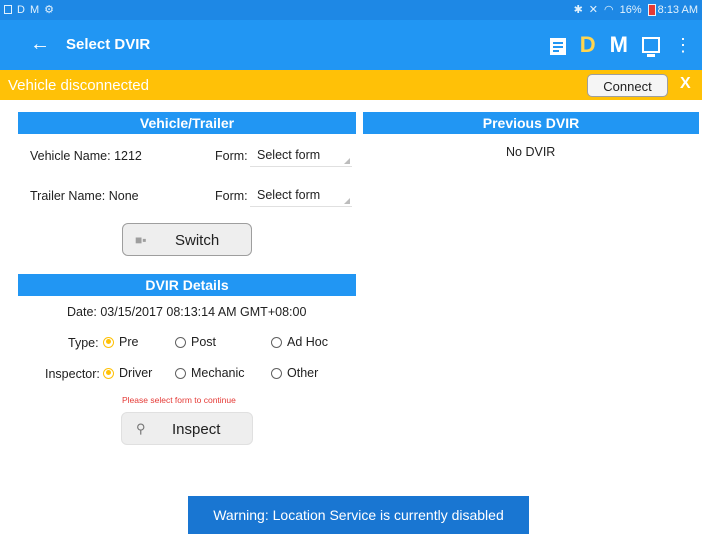 The image size is (702, 534). Describe the element at coordinates (108, 44) in the screenshot. I see `page-title: Select DVIR` at that location.